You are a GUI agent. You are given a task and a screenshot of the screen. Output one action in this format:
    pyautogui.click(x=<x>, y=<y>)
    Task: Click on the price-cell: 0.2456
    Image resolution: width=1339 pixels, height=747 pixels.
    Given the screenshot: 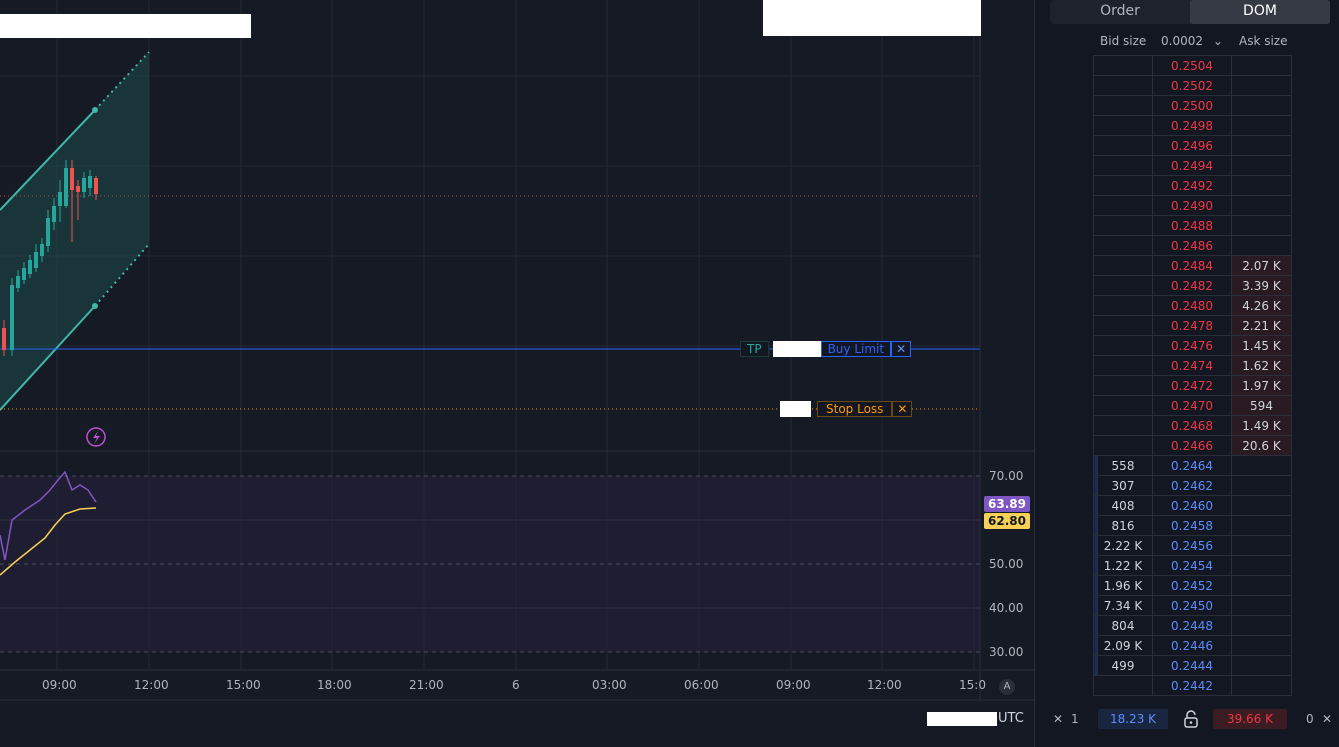 What is the action you would take?
    pyautogui.click(x=1192, y=545)
    